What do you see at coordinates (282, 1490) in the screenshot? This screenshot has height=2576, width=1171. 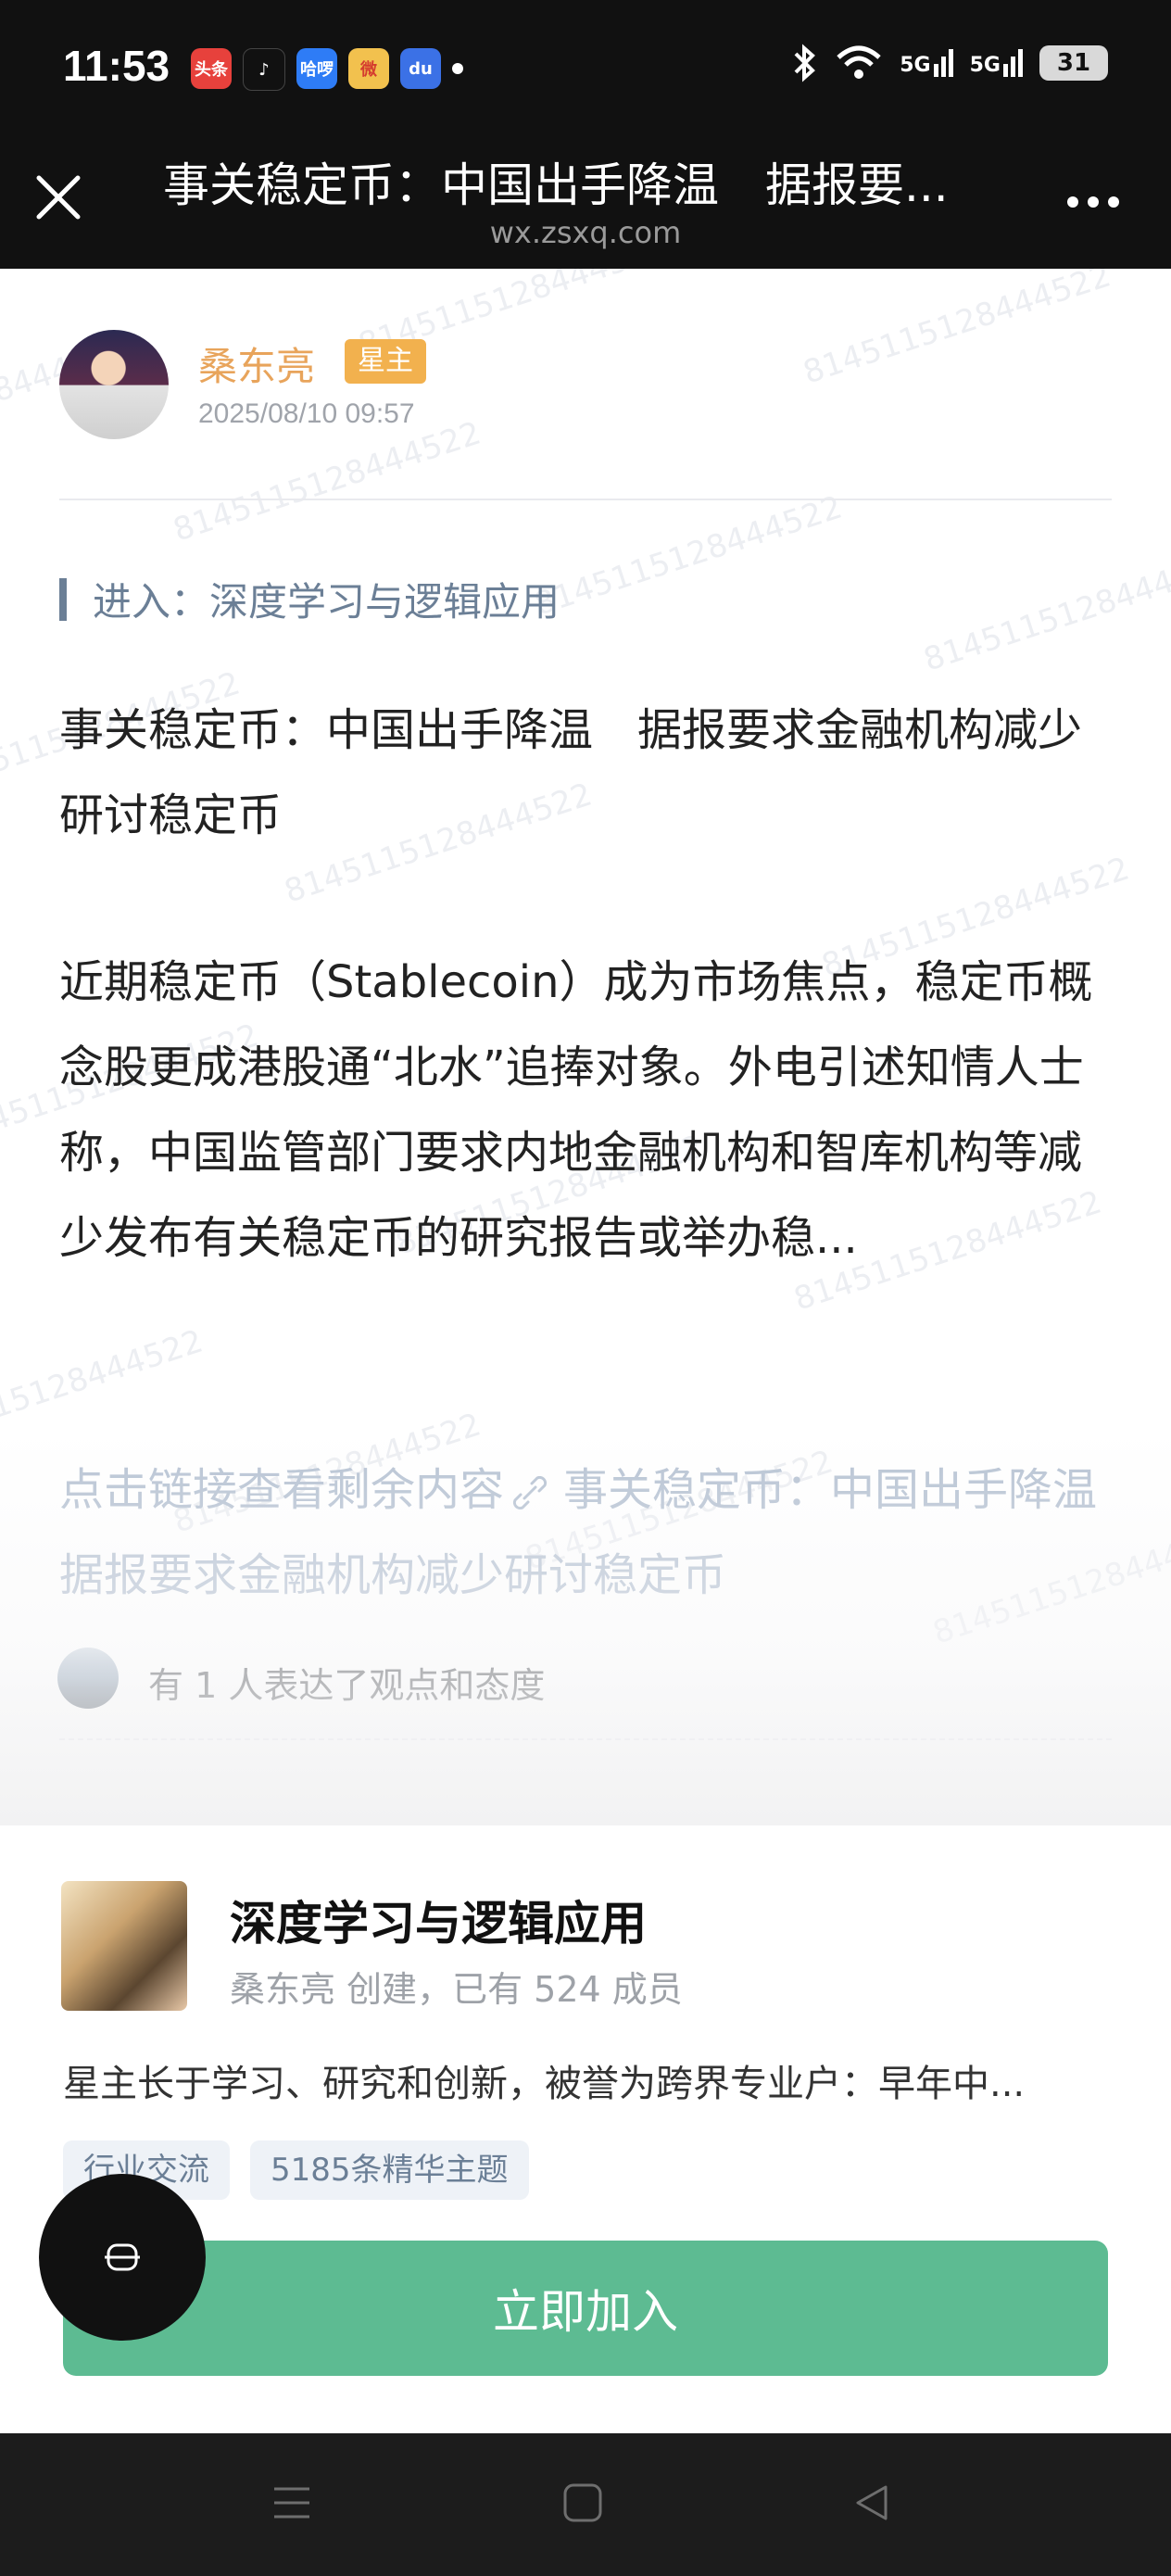 I see `link-prompt: 点击链接查看剩余内容` at bounding box center [282, 1490].